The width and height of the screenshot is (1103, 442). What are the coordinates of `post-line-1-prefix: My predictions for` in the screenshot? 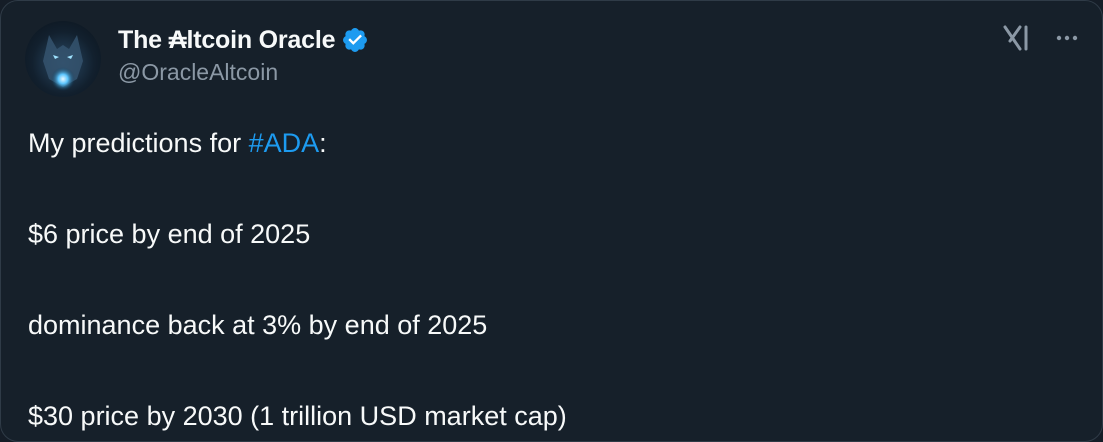 It's located at (138, 143).